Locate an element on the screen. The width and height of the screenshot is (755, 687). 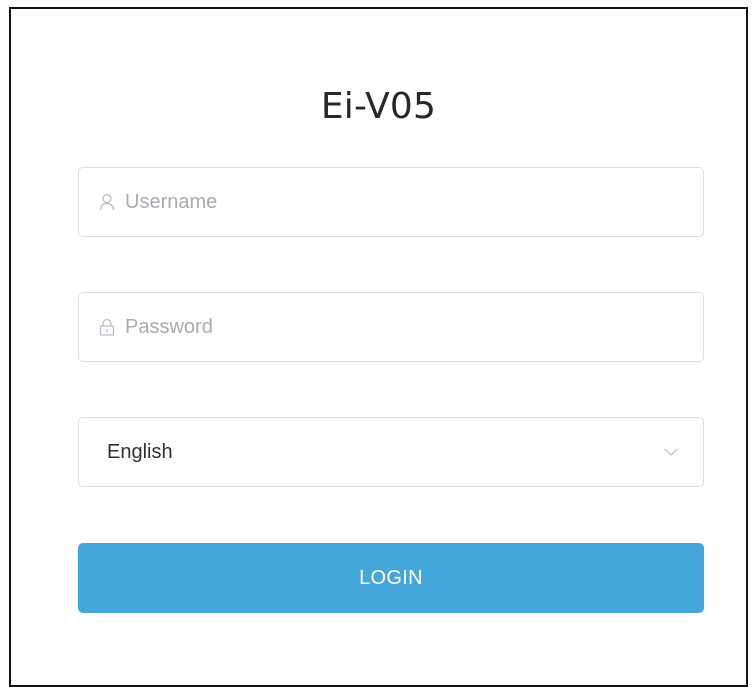
password-input is located at coordinates (414, 327).